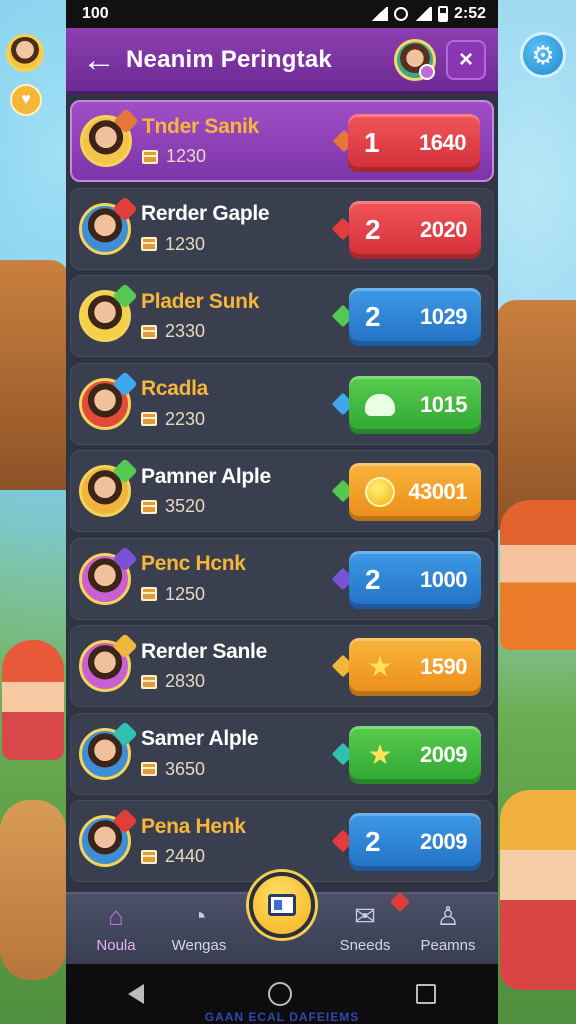 This screenshot has height=1024, width=576. What do you see at coordinates (414, 143) in the screenshot?
I see `rank-value-pill: 1 1640` at bounding box center [414, 143].